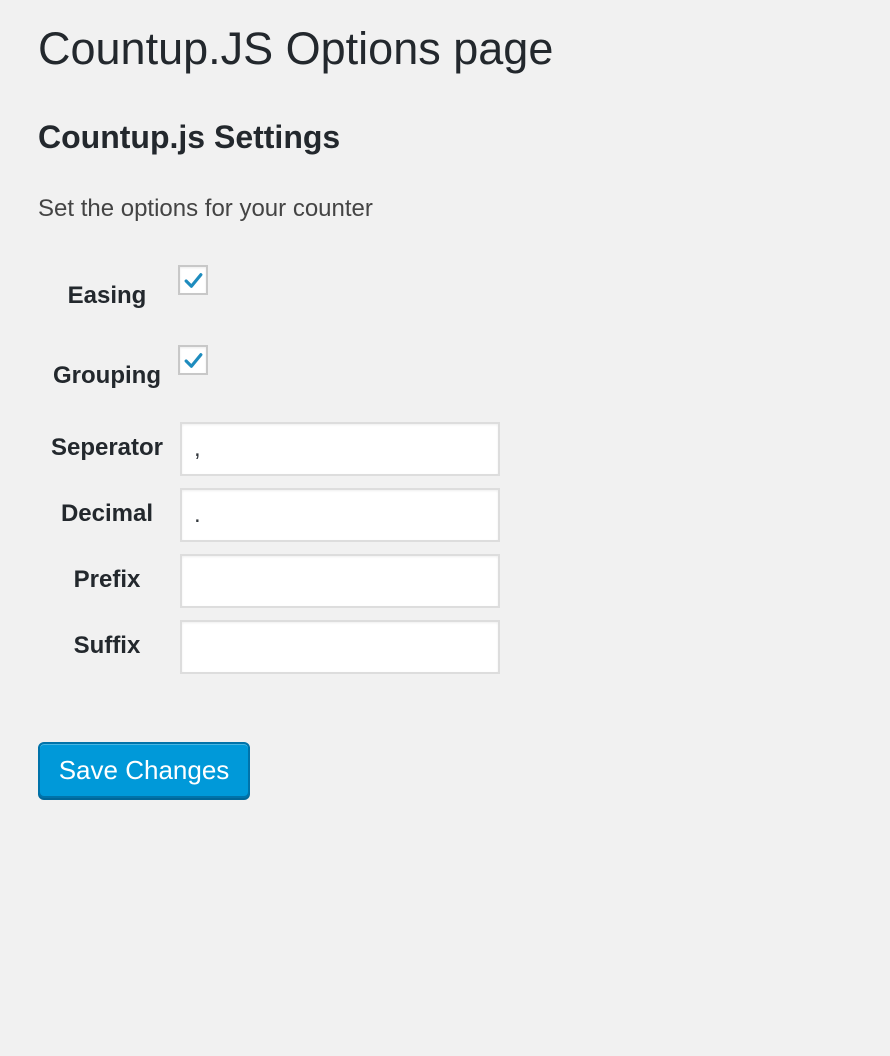 Image resolution: width=890 pixels, height=1056 pixels. I want to click on save-changes-button: Save Changes, so click(144, 770).